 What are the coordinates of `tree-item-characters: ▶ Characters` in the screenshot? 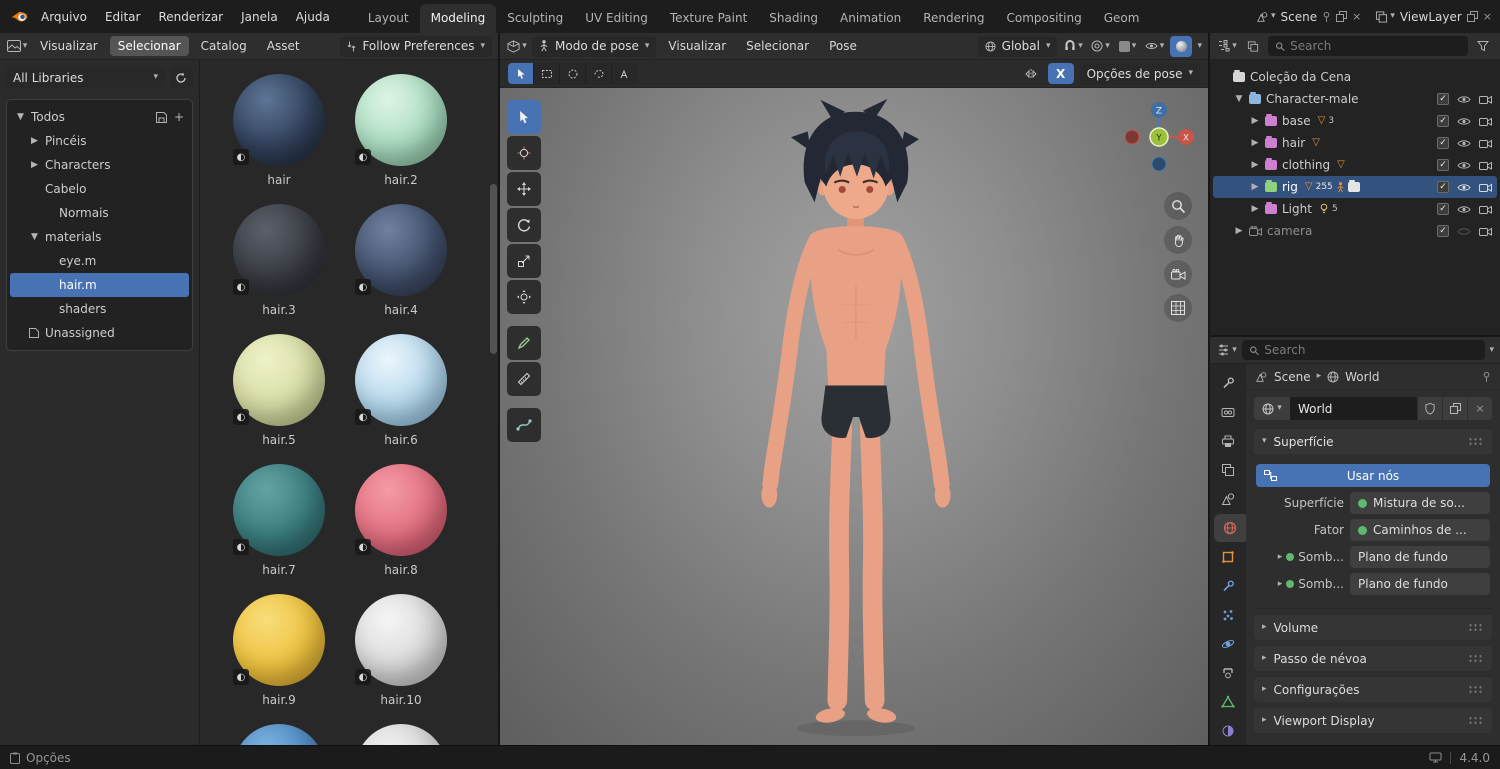 It's located at (99, 165).